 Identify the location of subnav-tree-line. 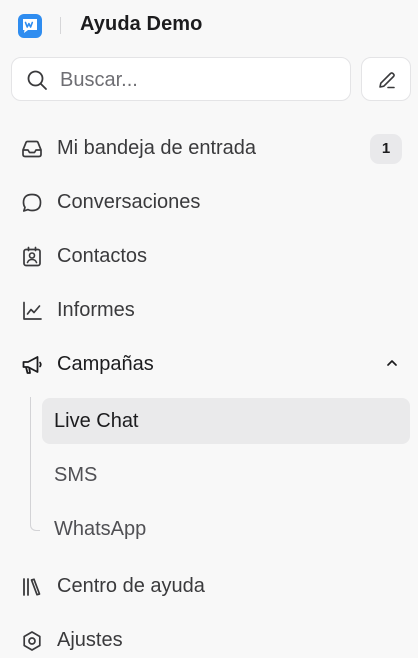
(35, 464).